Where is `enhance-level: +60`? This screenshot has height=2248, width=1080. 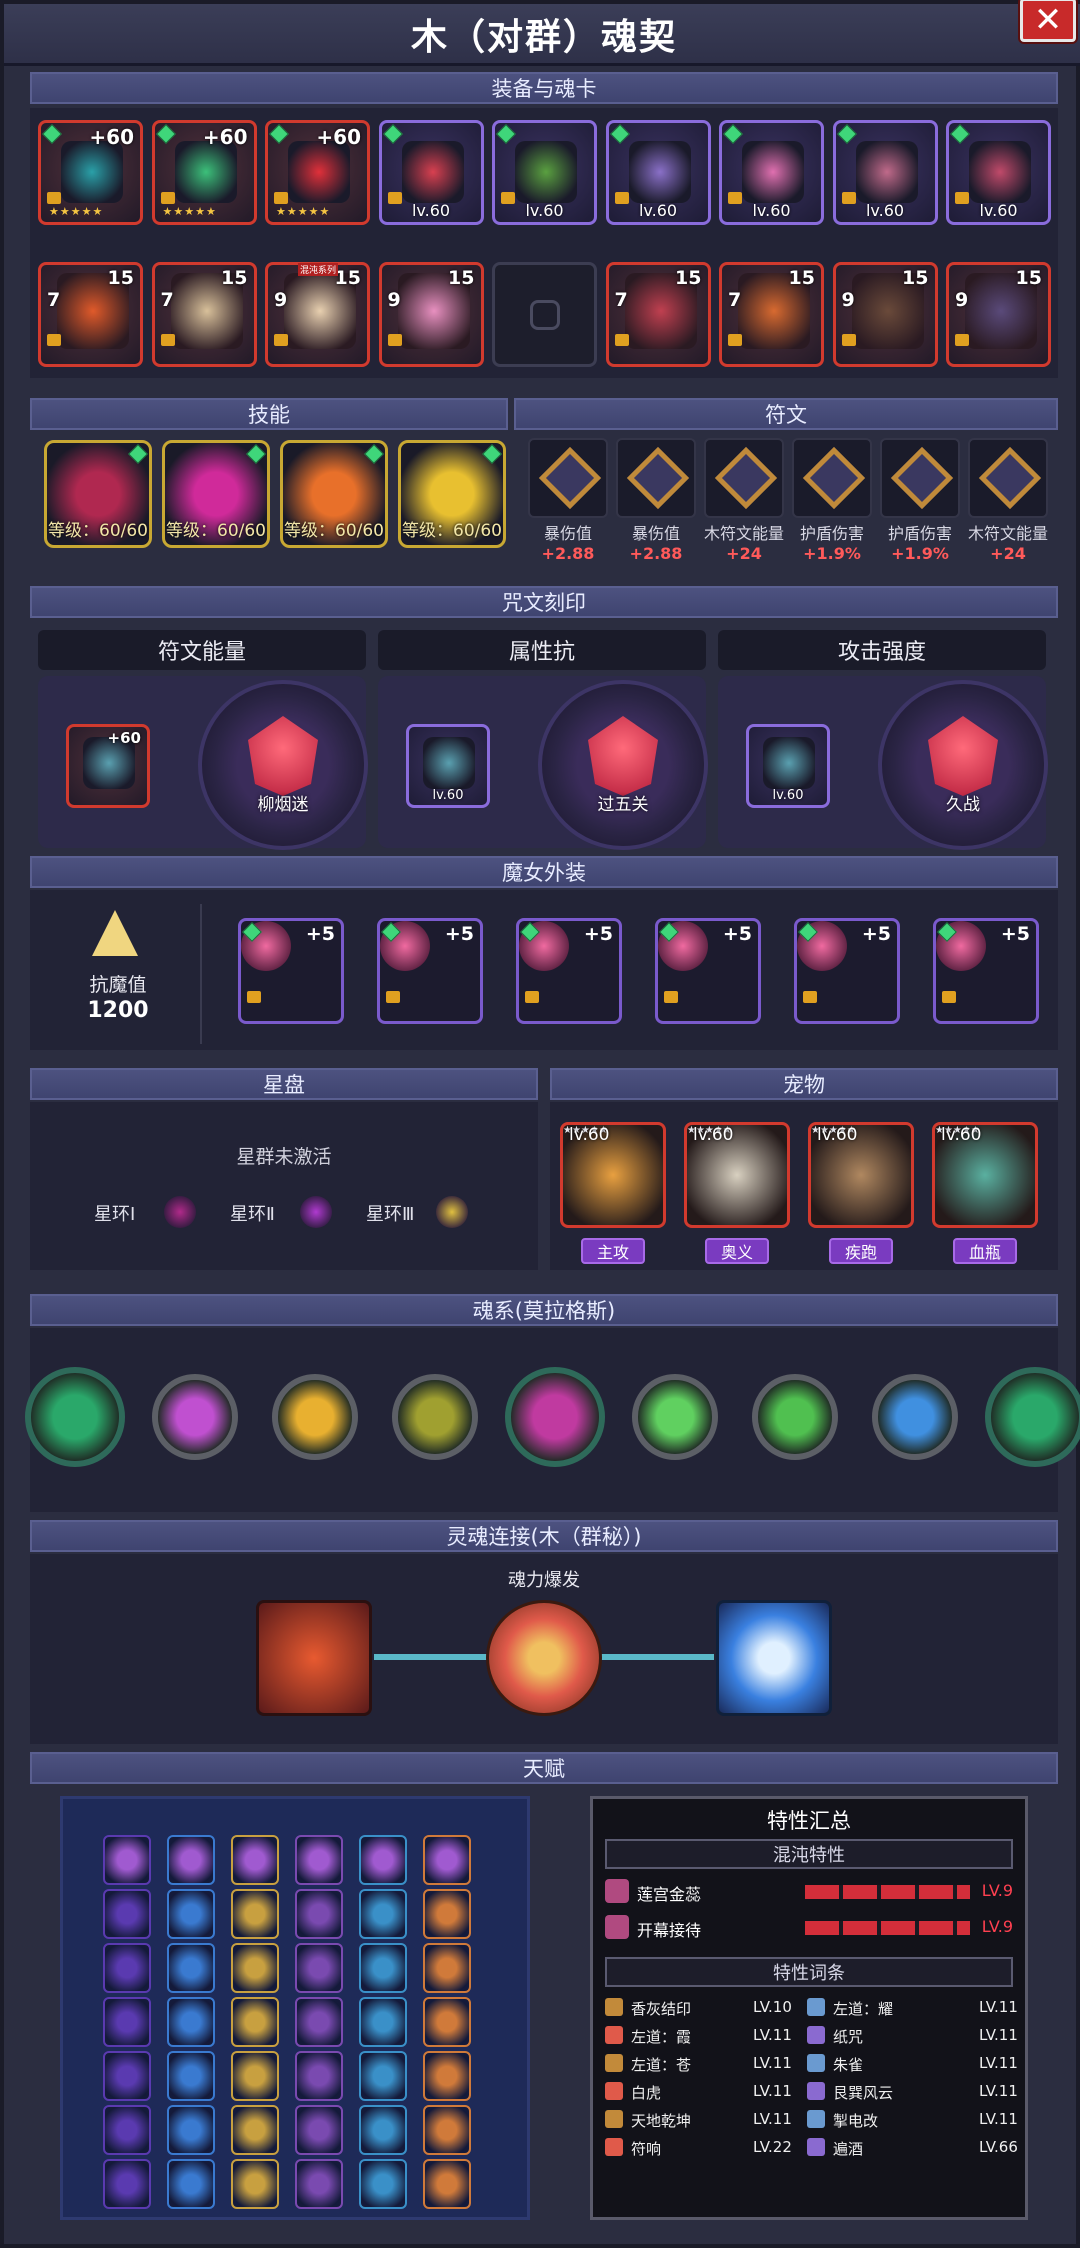
enhance-level: +60 is located at coordinates (225, 137).